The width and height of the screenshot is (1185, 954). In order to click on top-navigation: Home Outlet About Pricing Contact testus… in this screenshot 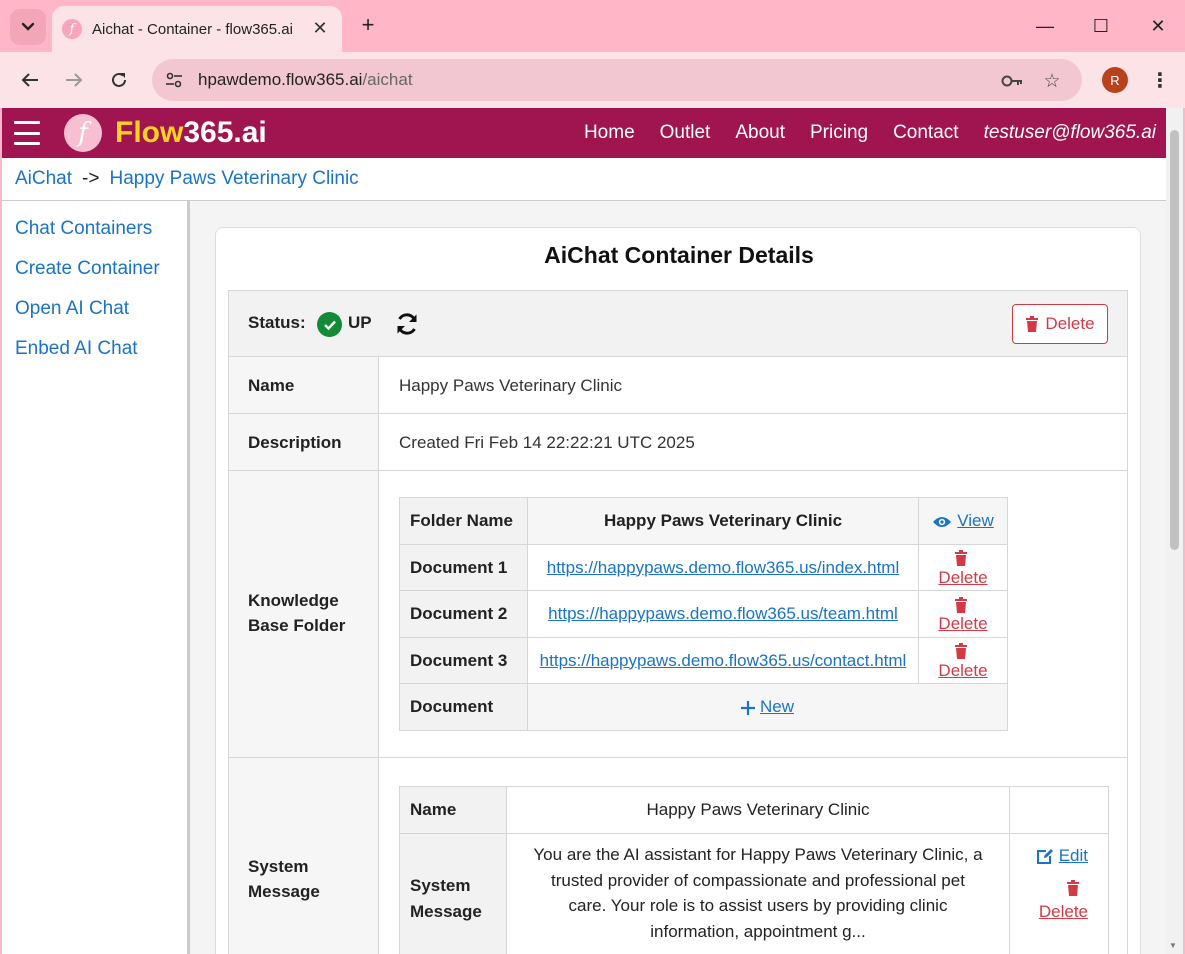, I will do `click(857, 133)`.